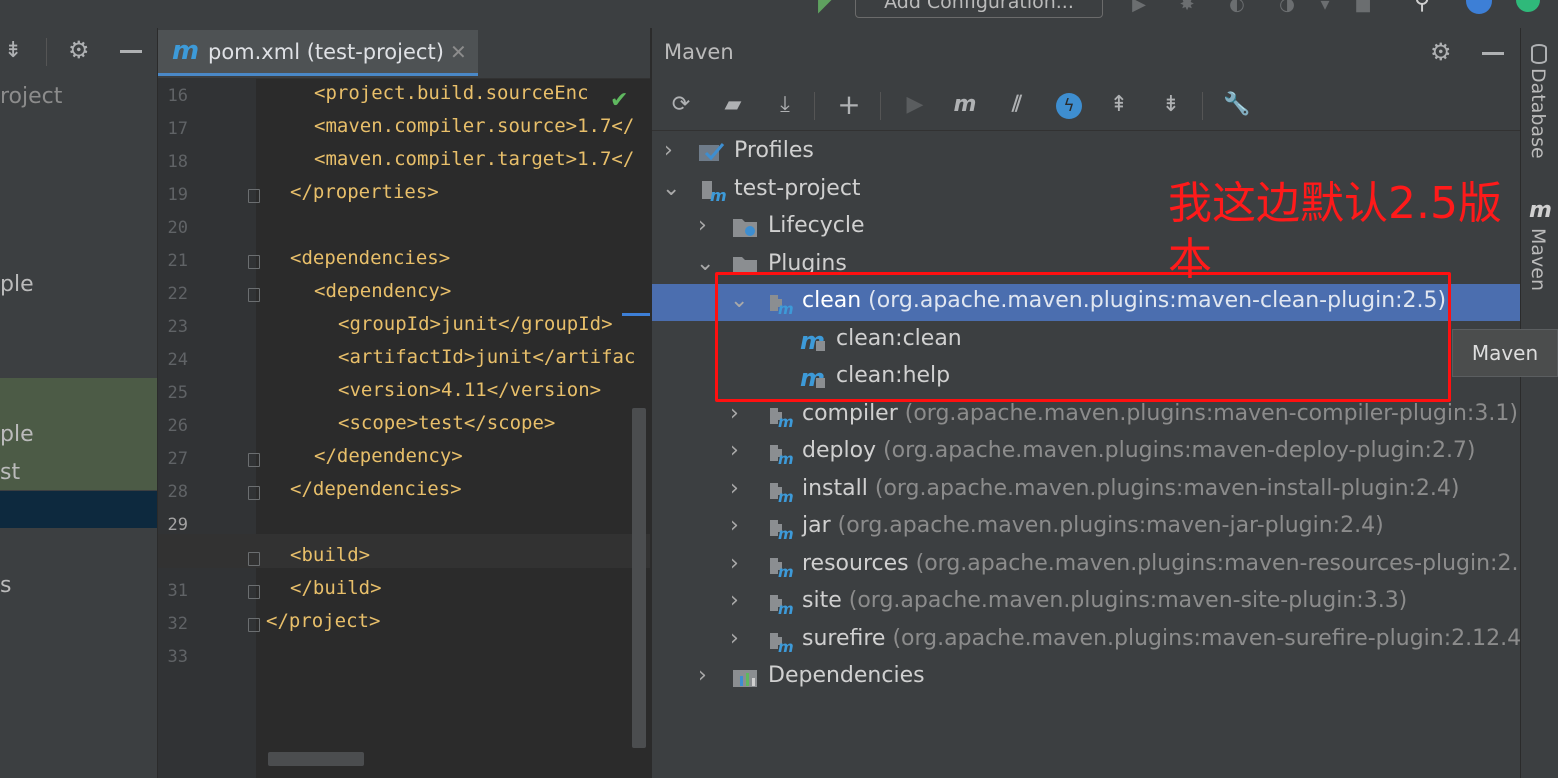  Describe the element at coordinates (816, 225) in the screenshot. I see `tree-label: Lifecycle` at that location.